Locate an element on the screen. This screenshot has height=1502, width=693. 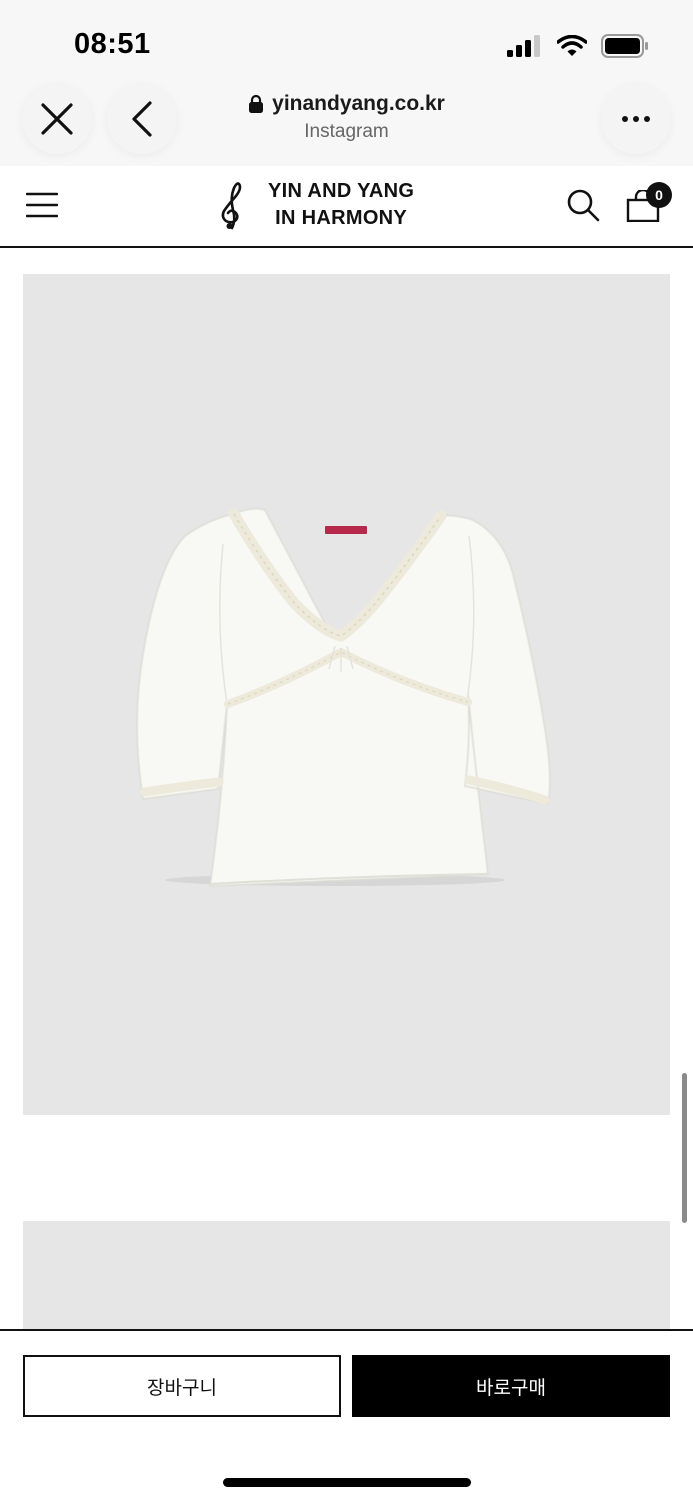
lock-icon is located at coordinates (256, 103).